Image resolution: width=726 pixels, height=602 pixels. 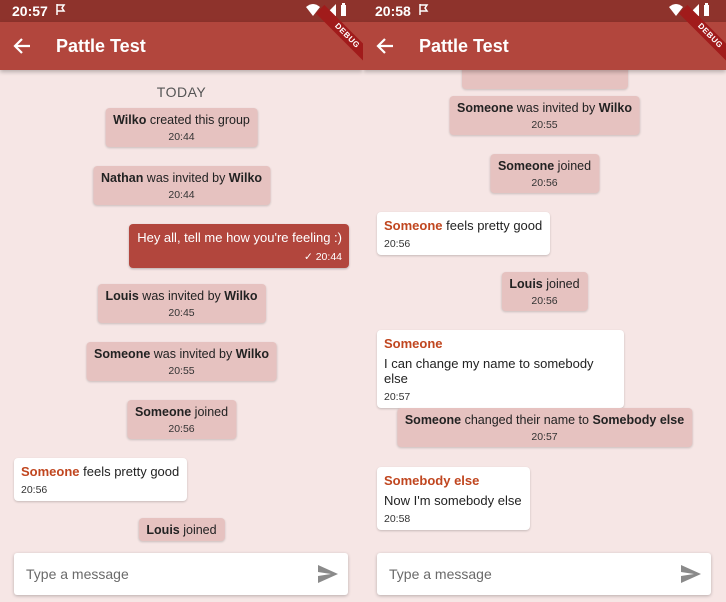 I want to click on system-event: Wilko created this group 20:44, so click(x=181, y=127).